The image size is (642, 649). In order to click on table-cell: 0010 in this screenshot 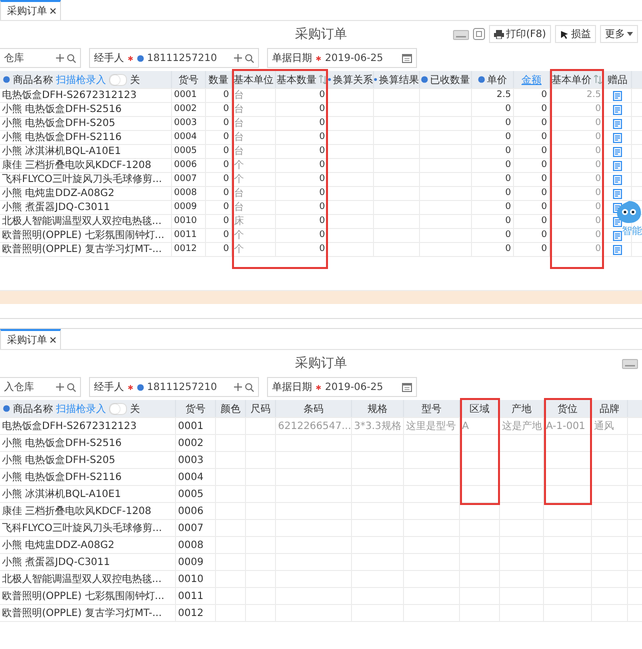, I will do `click(196, 579)`.